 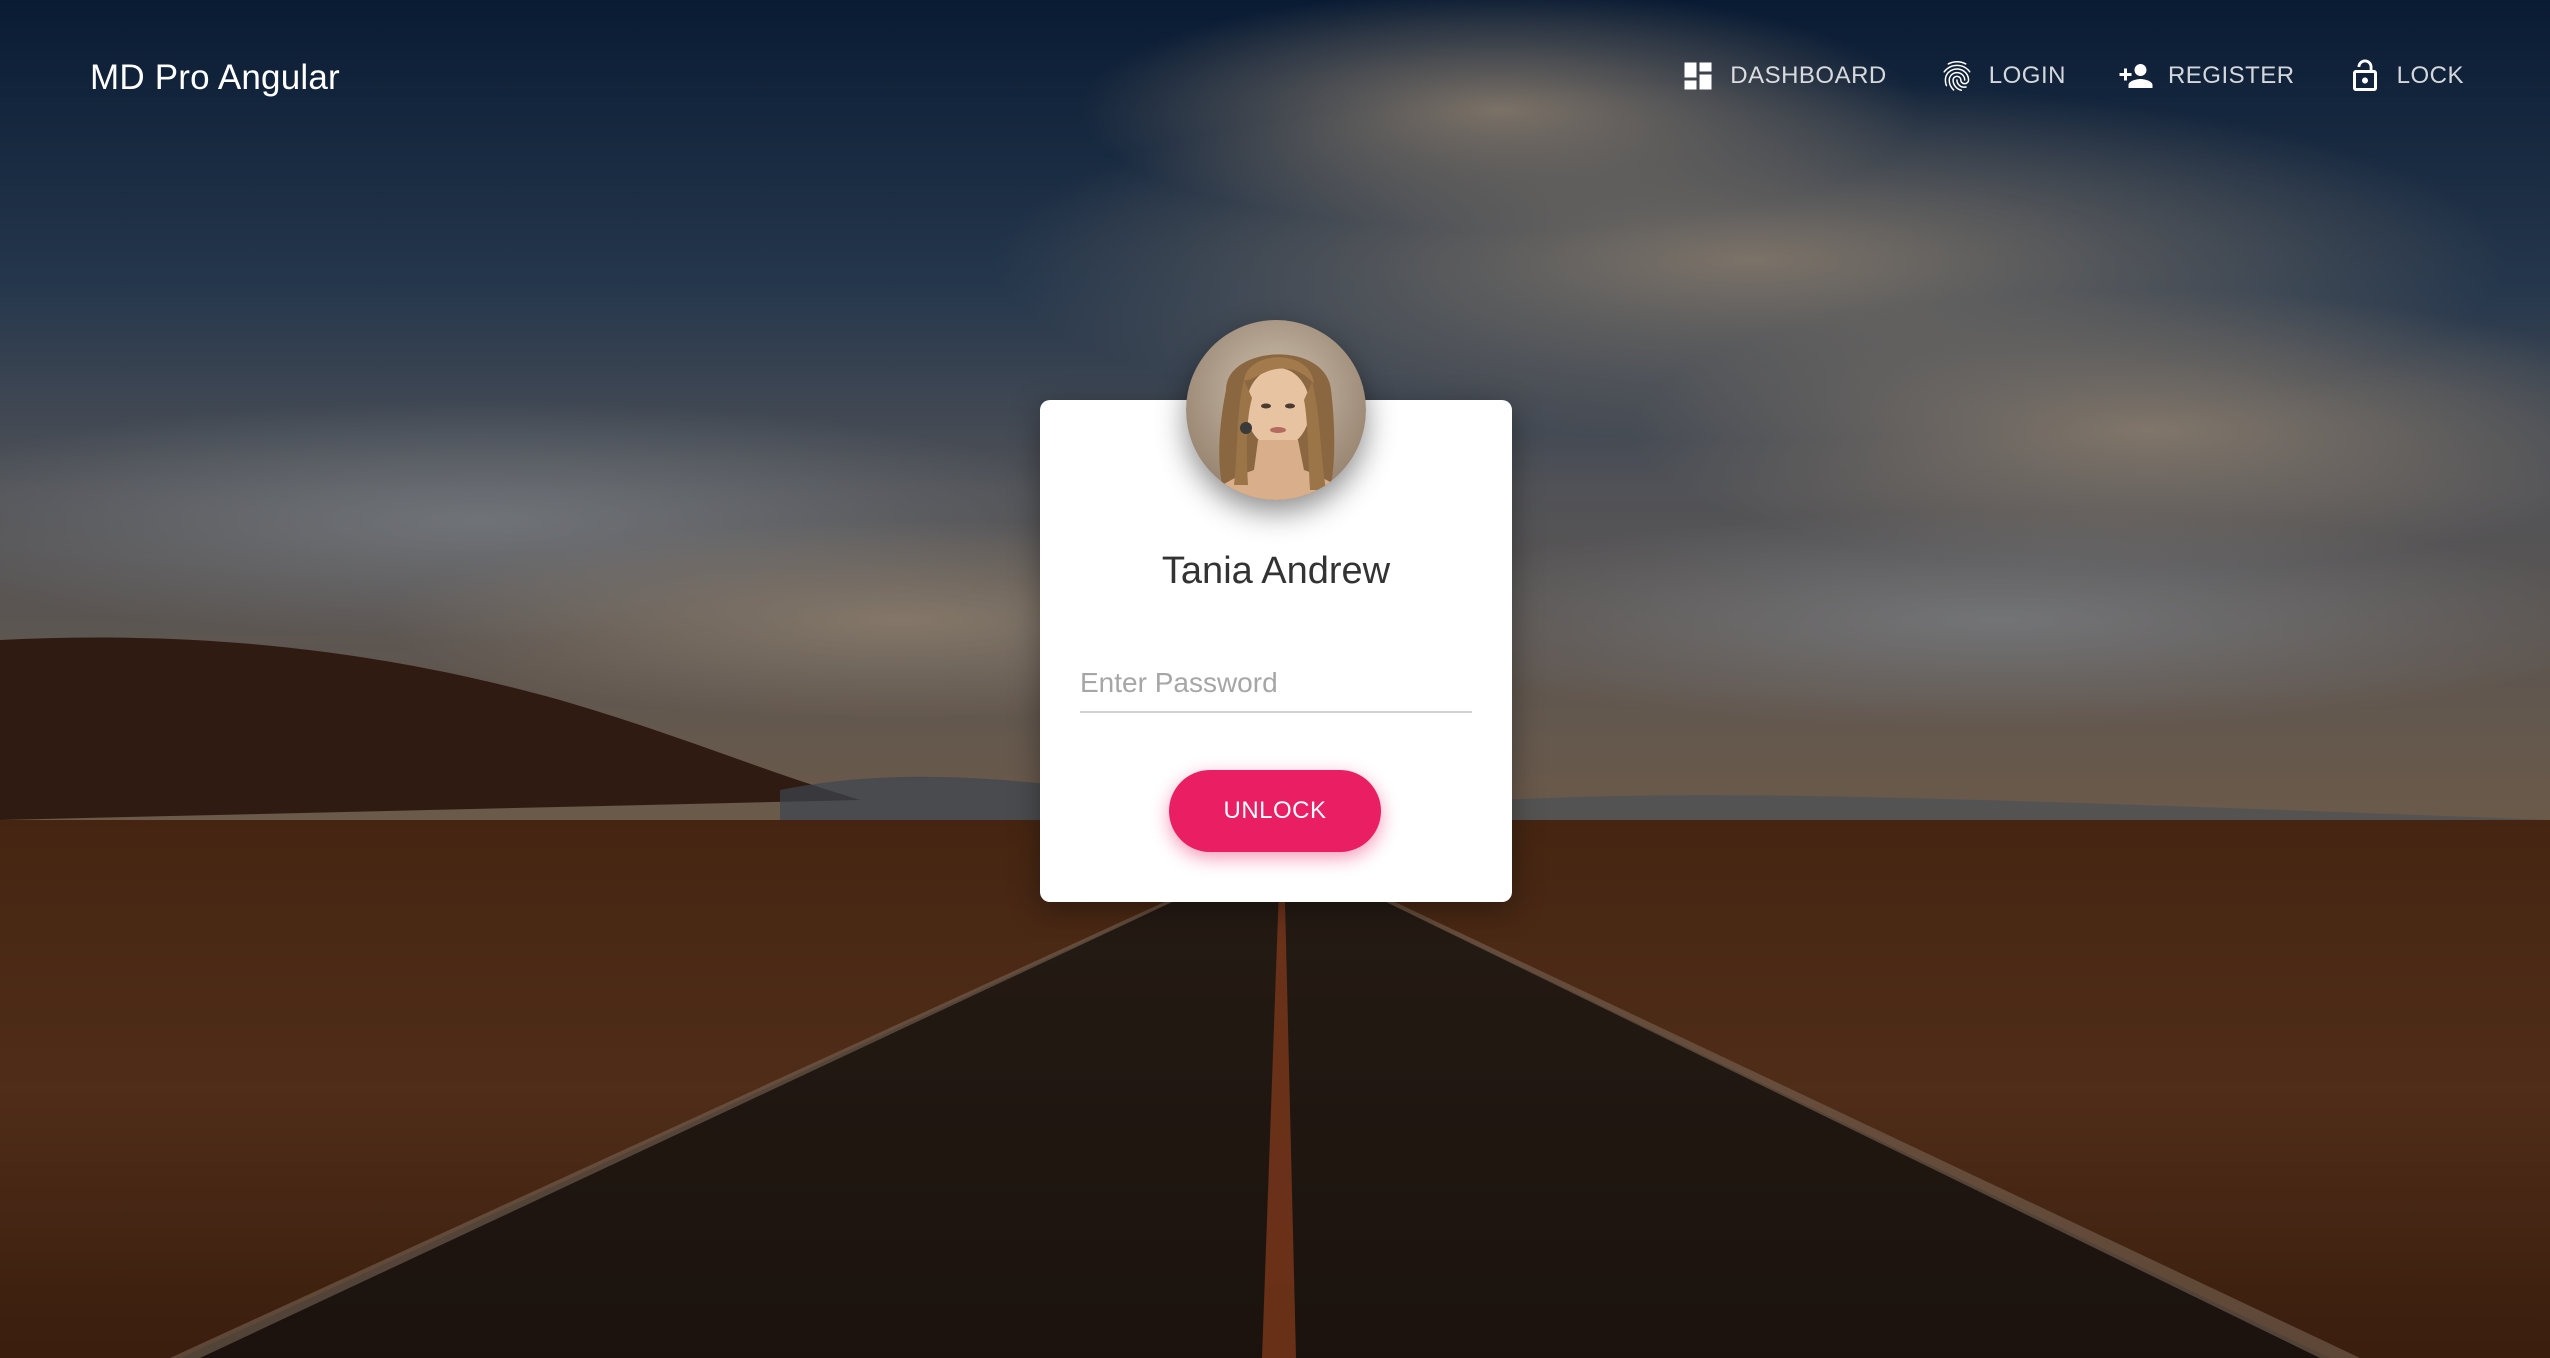 I want to click on nav-item-label: LOGIN, so click(x=2027, y=75).